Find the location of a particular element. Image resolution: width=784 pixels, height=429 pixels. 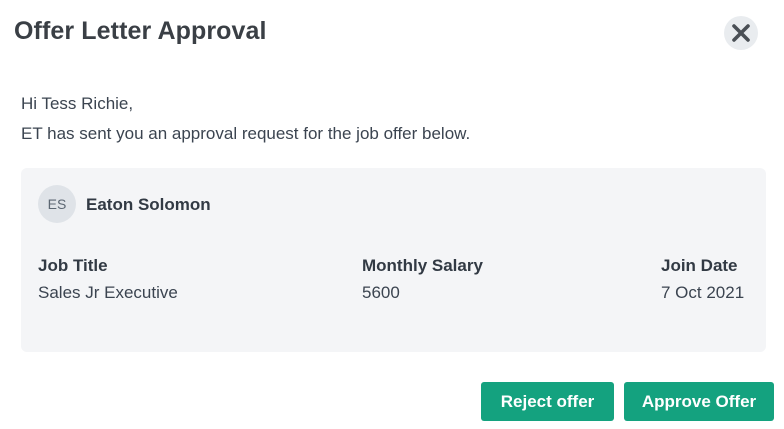

job-title-value: Sales Jr Executive is located at coordinates (108, 292).